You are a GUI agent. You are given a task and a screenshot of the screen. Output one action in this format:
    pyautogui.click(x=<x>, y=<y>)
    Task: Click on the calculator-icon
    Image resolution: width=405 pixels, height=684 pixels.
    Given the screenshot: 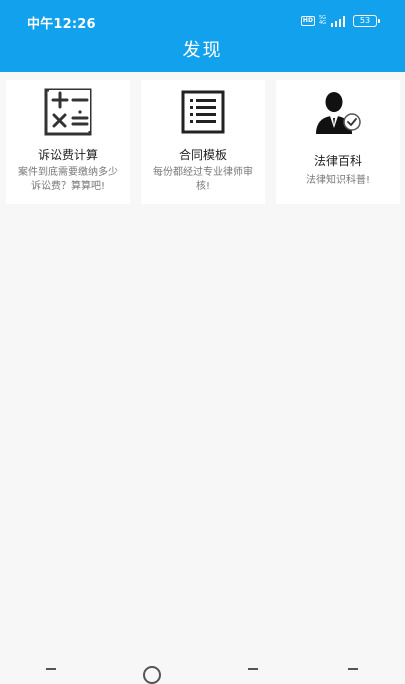 What is the action you would take?
    pyautogui.click(x=68, y=112)
    